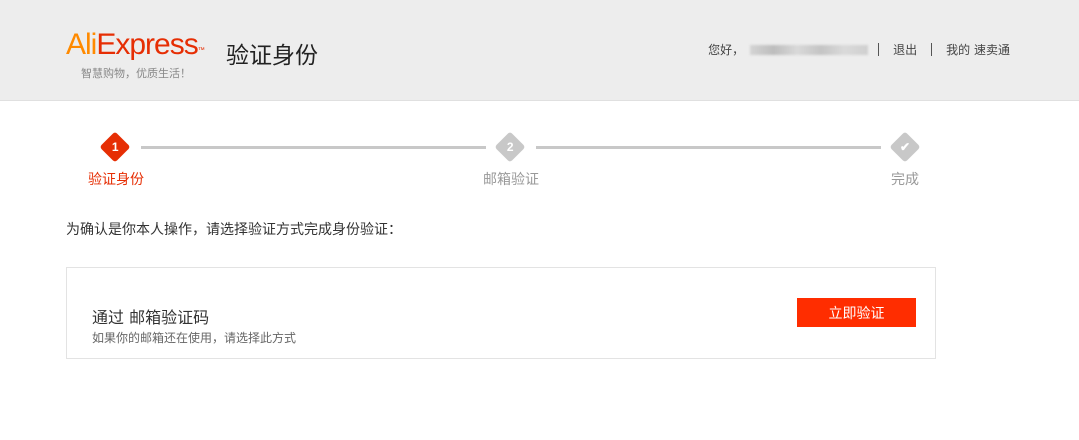 The height and width of the screenshot is (440, 1079). What do you see at coordinates (194, 338) in the screenshot?
I see `method-description: 如果你的邮箱还在使用，请选择此方式` at bounding box center [194, 338].